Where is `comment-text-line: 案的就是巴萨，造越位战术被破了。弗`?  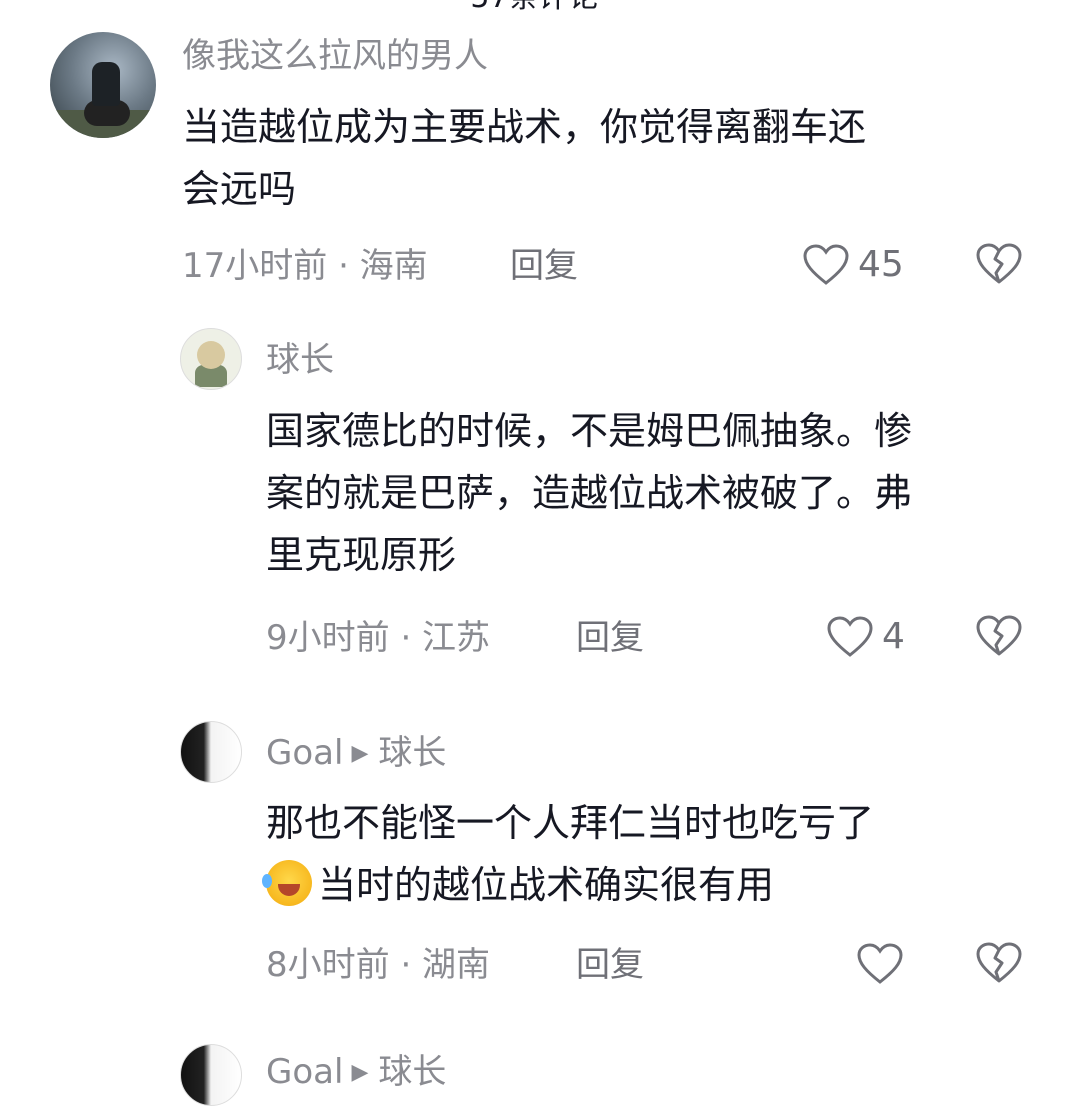
comment-text-line: 案的就是巴萨，造越位战术被破了。弗 is located at coordinates (589, 493).